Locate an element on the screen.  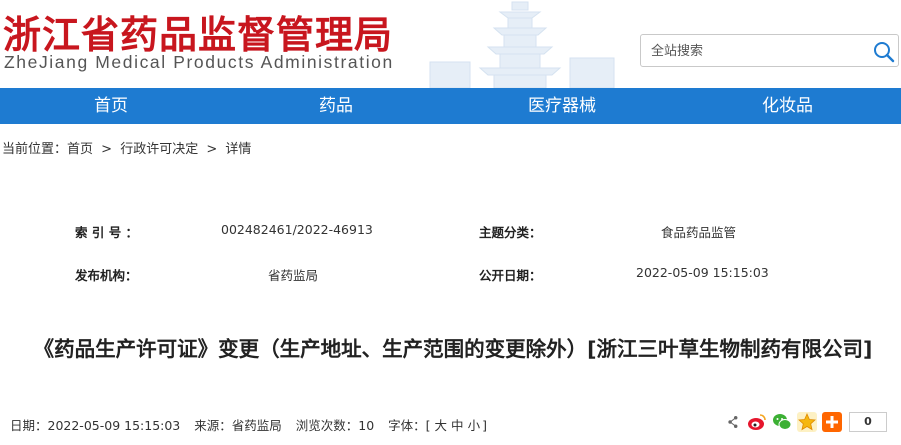
index-number-value: 002482461/2022-46913 is located at coordinates (297, 229).